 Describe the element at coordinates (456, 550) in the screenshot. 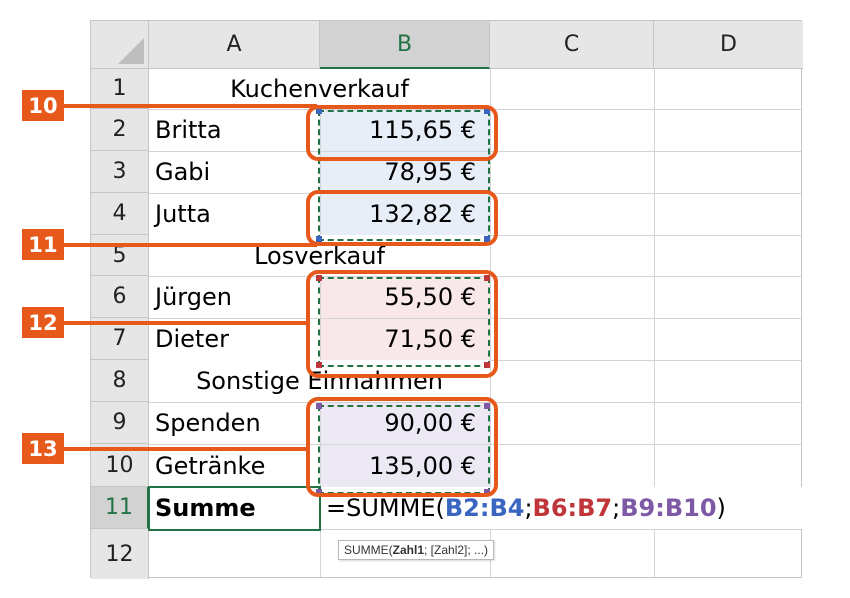

I see `tooltip-rest: ; [Zahl2]; ...)` at that location.